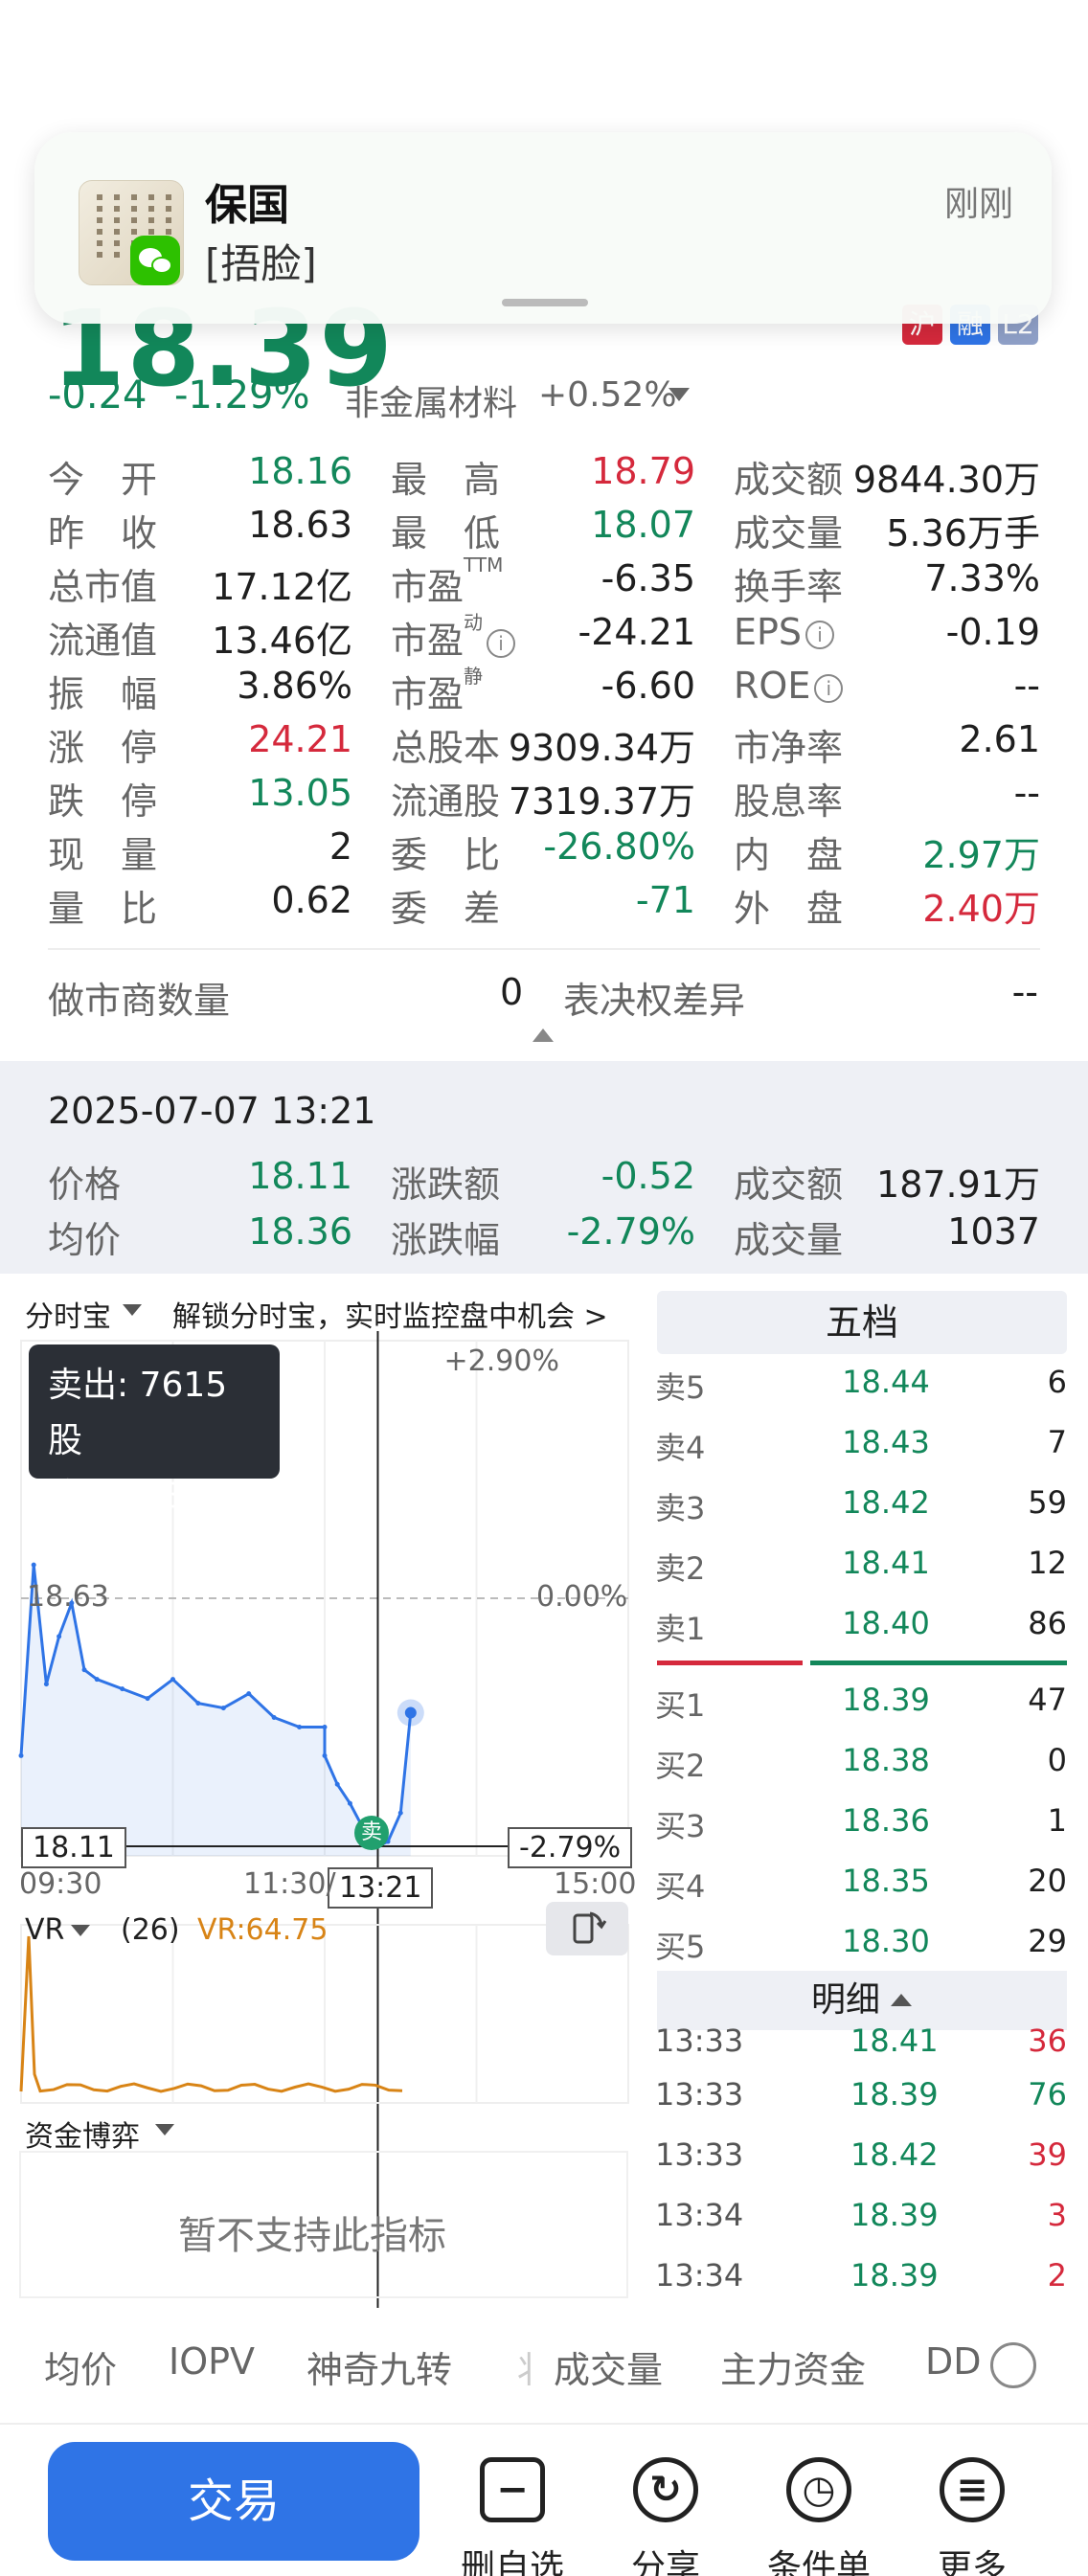 The image size is (1088, 2576). Describe the element at coordinates (886, 1442) in the screenshot. I see `orderbook-price: 18.43` at that location.